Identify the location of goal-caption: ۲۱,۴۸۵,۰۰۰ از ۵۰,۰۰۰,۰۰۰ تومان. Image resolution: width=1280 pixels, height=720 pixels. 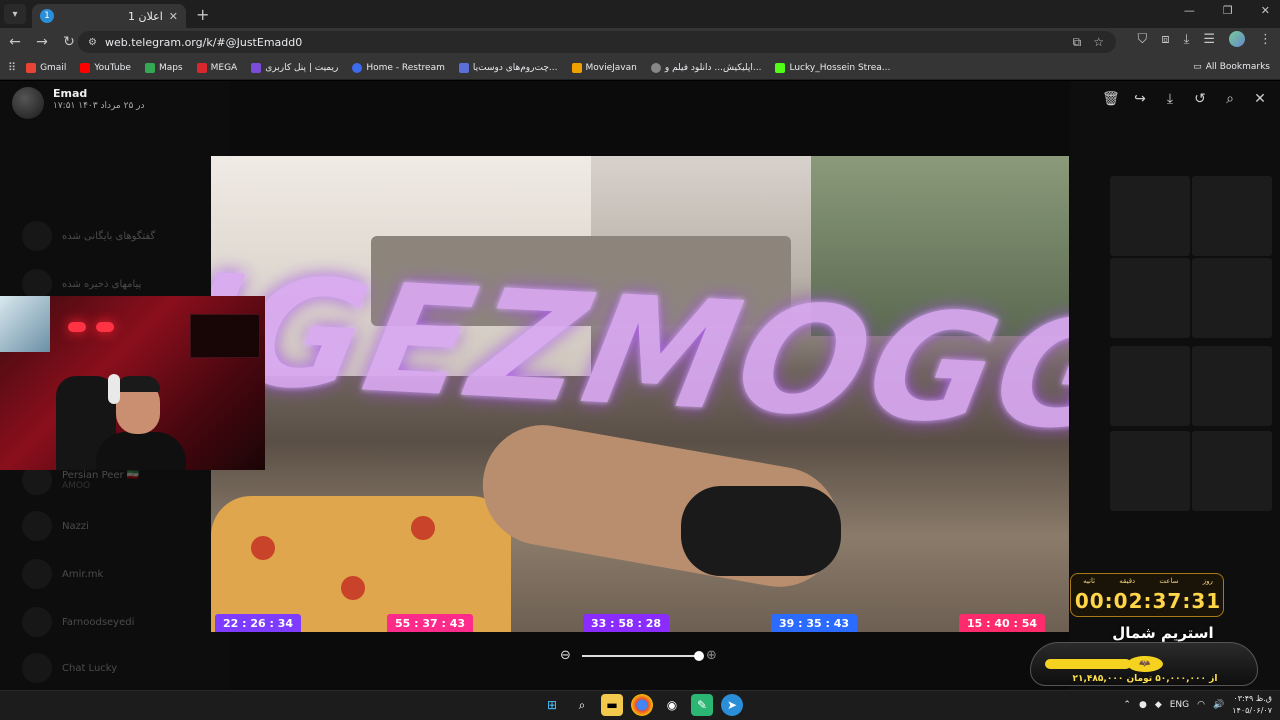
(1145, 679).